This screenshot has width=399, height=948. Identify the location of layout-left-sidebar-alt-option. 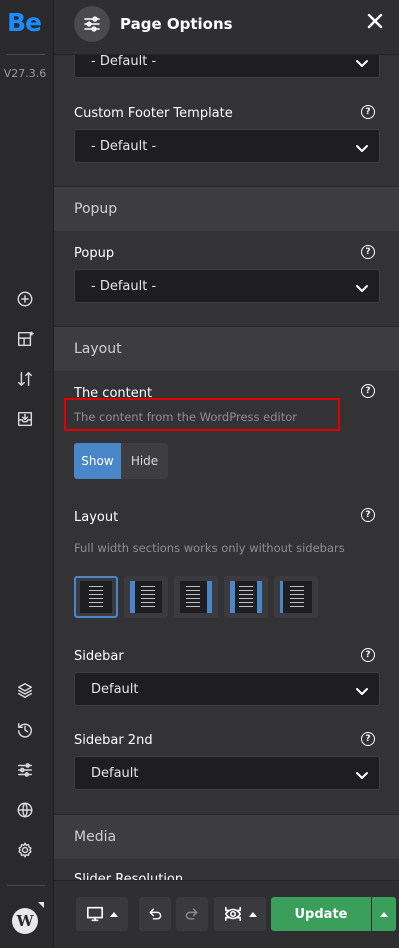
(296, 597).